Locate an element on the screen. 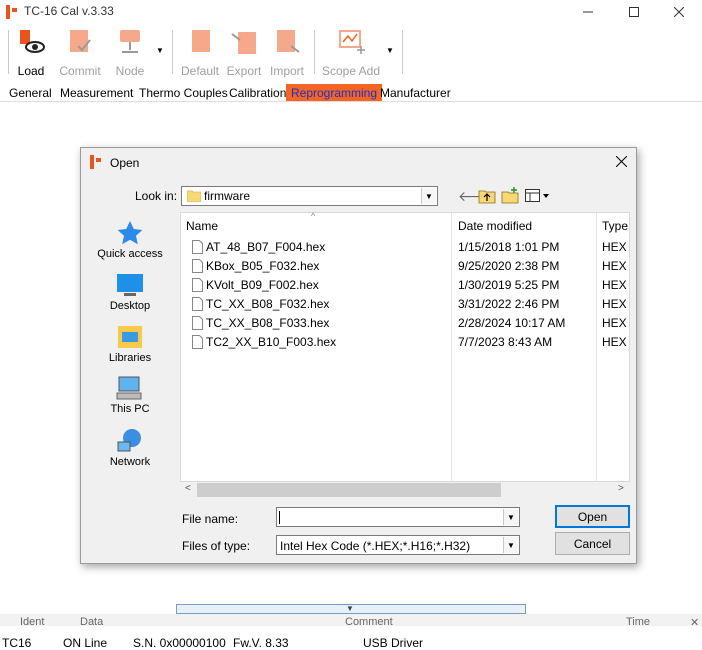 This screenshot has width=702, height=650. column-header-name: Name is located at coordinates (202, 226).